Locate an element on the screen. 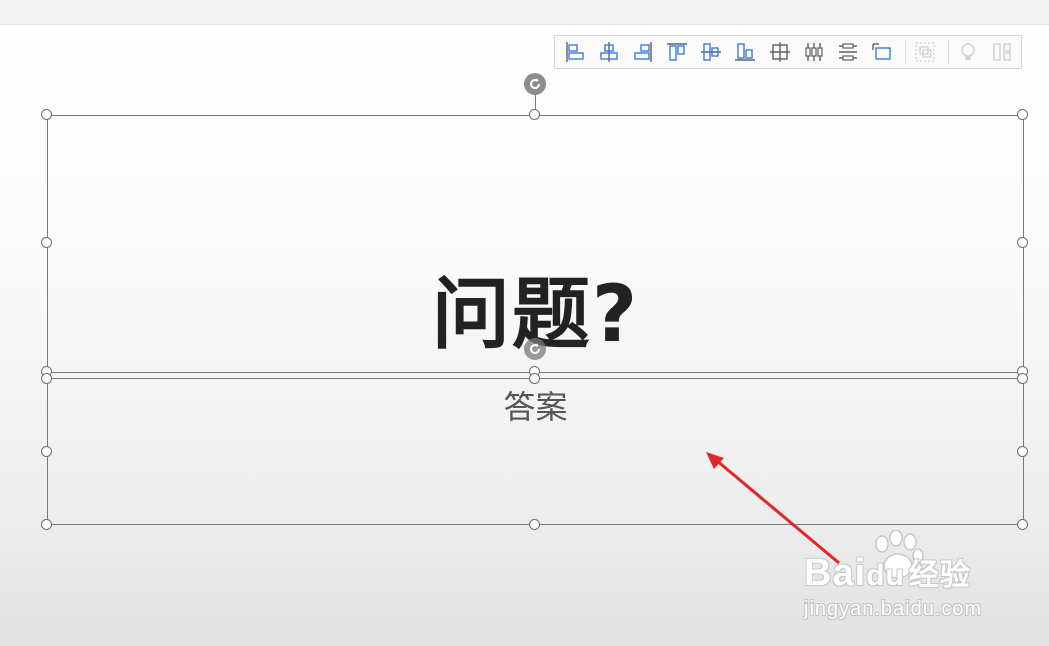 The height and width of the screenshot is (646, 1049). align-bottom-icon is located at coordinates (745, 52).